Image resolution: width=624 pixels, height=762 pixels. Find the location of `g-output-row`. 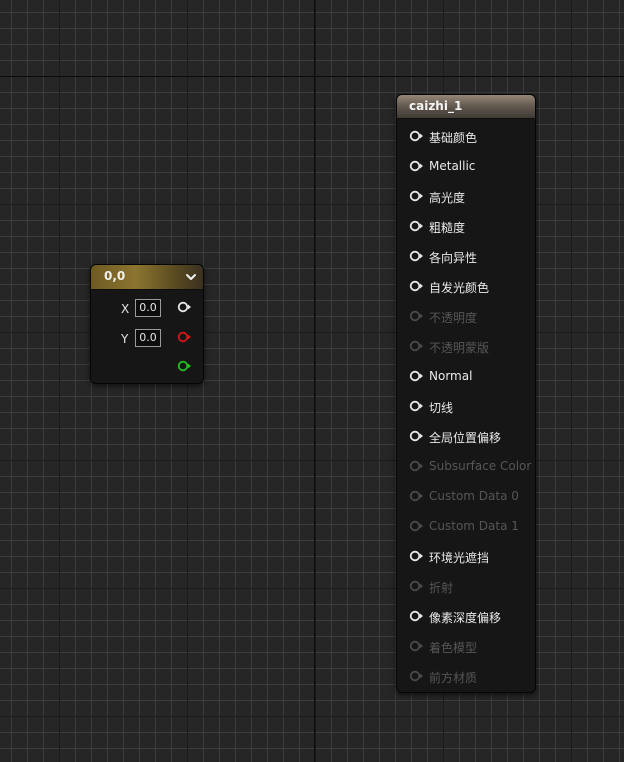

g-output-row is located at coordinates (147, 369).